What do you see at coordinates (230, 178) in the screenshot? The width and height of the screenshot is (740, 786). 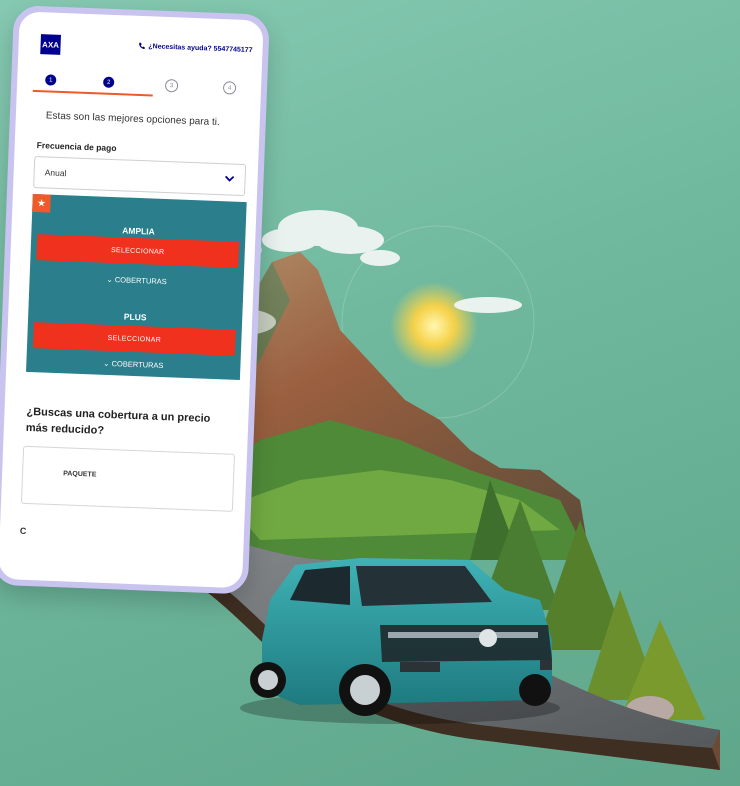 I see `chevron-down-icon` at bounding box center [230, 178].